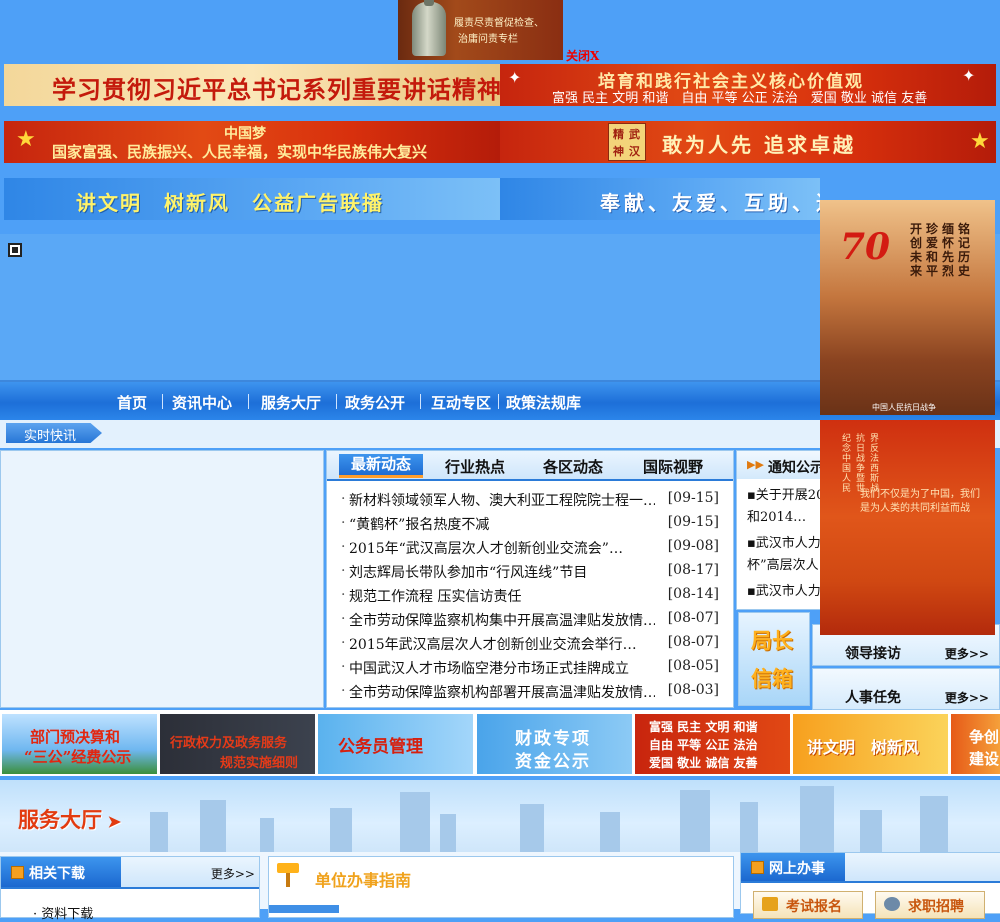 The image size is (1000, 922). I want to click on banner-wuhan-spirit-text: 敢为人先 追求卓越, so click(759, 145).